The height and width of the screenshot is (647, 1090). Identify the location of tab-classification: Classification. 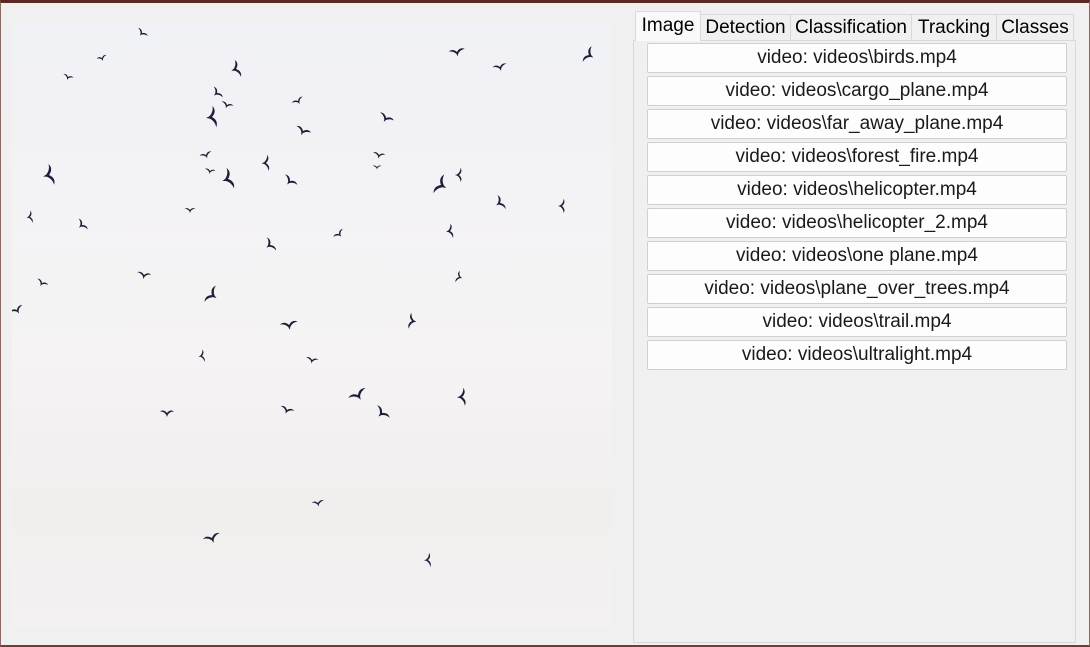
(851, 27).